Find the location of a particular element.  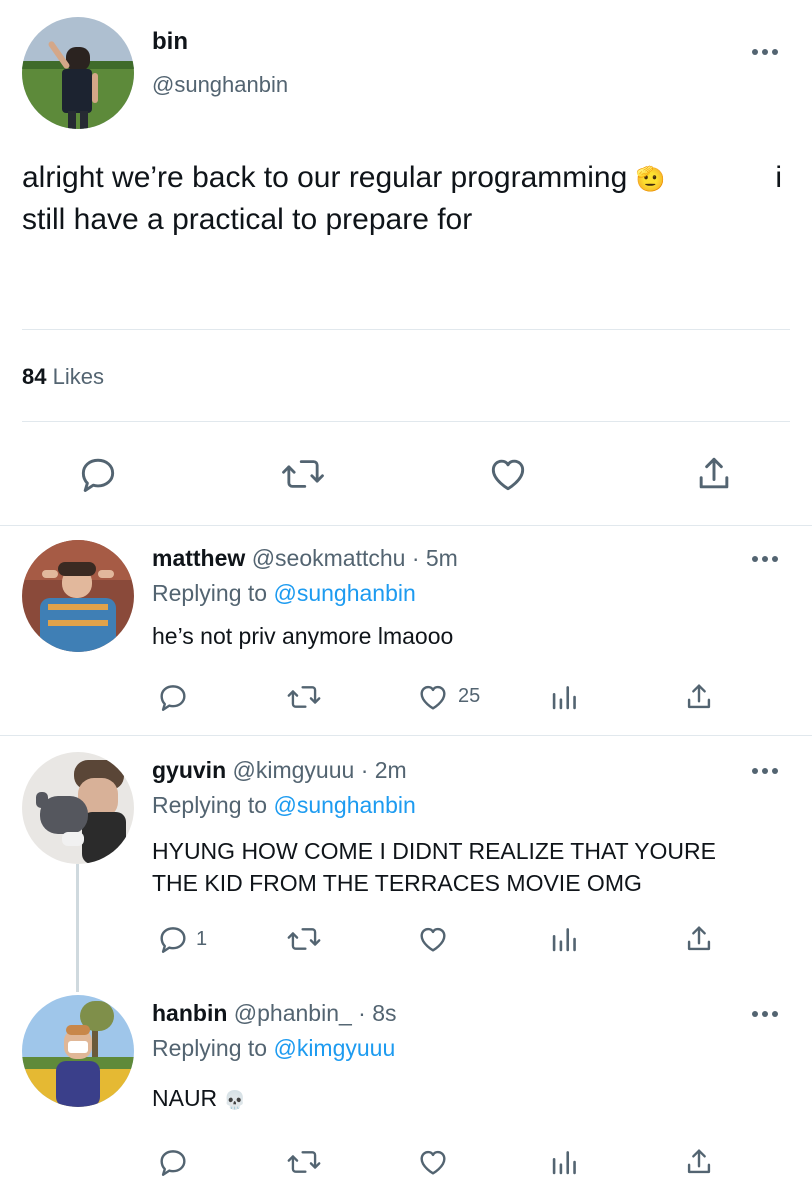

skull-emoji: 💀 is located at coordinates (234, 1100).